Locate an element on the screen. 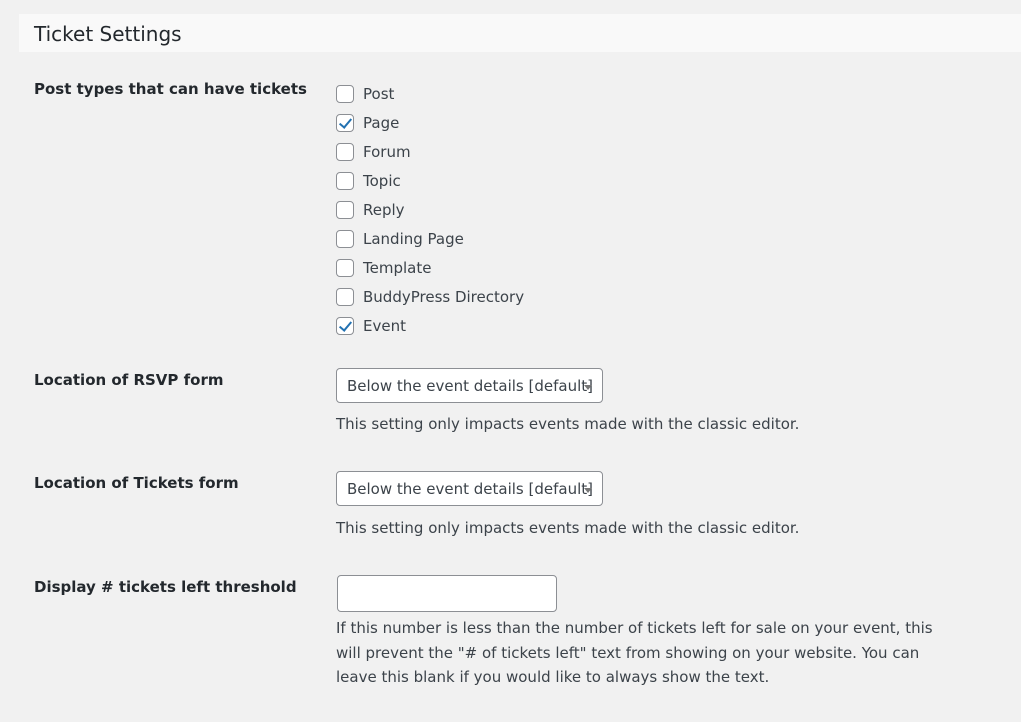 This screenshot has width=1021, height=722. rsvp-location-label: Location of RSVP form is located at coordinates (129, 380).